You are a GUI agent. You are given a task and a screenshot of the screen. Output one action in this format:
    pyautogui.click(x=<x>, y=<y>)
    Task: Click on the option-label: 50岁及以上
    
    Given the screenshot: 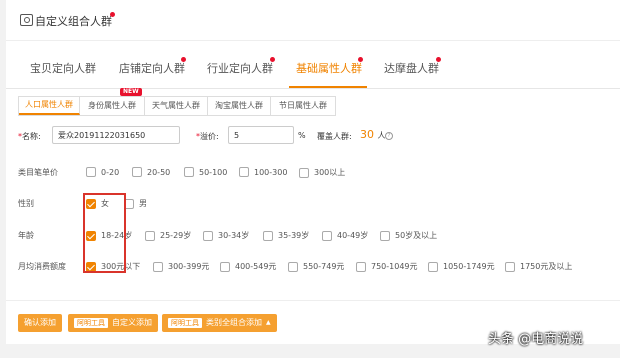 What is the action you would take?
    pyautogui.click(x=416, y=235)
    